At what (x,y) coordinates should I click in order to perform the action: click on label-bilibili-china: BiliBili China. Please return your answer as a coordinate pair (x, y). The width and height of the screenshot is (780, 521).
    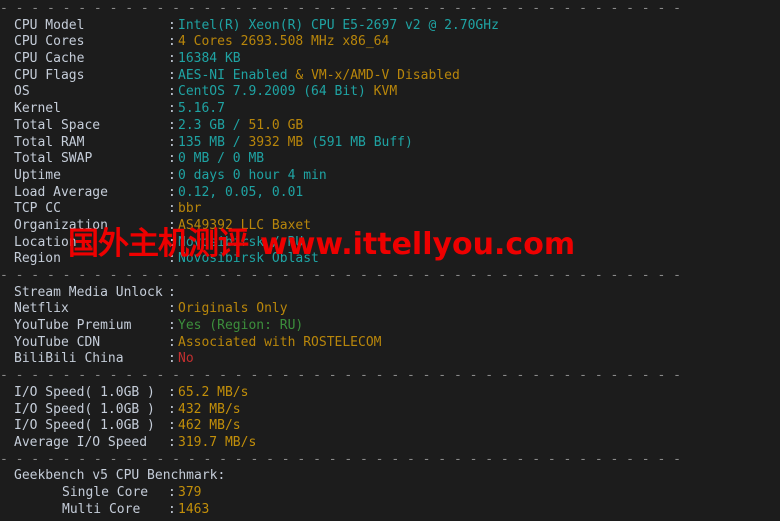
    Looking at the image, I should click on (69, 359).